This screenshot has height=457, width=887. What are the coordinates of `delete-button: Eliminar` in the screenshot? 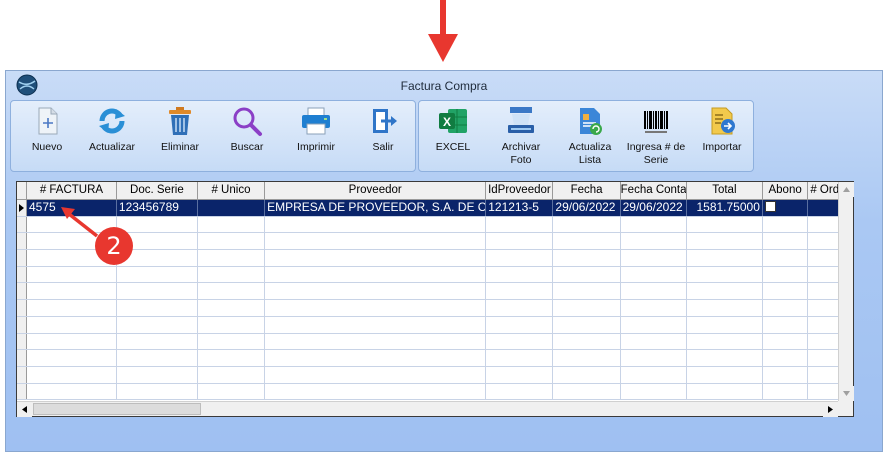 It's located at (180, 137).